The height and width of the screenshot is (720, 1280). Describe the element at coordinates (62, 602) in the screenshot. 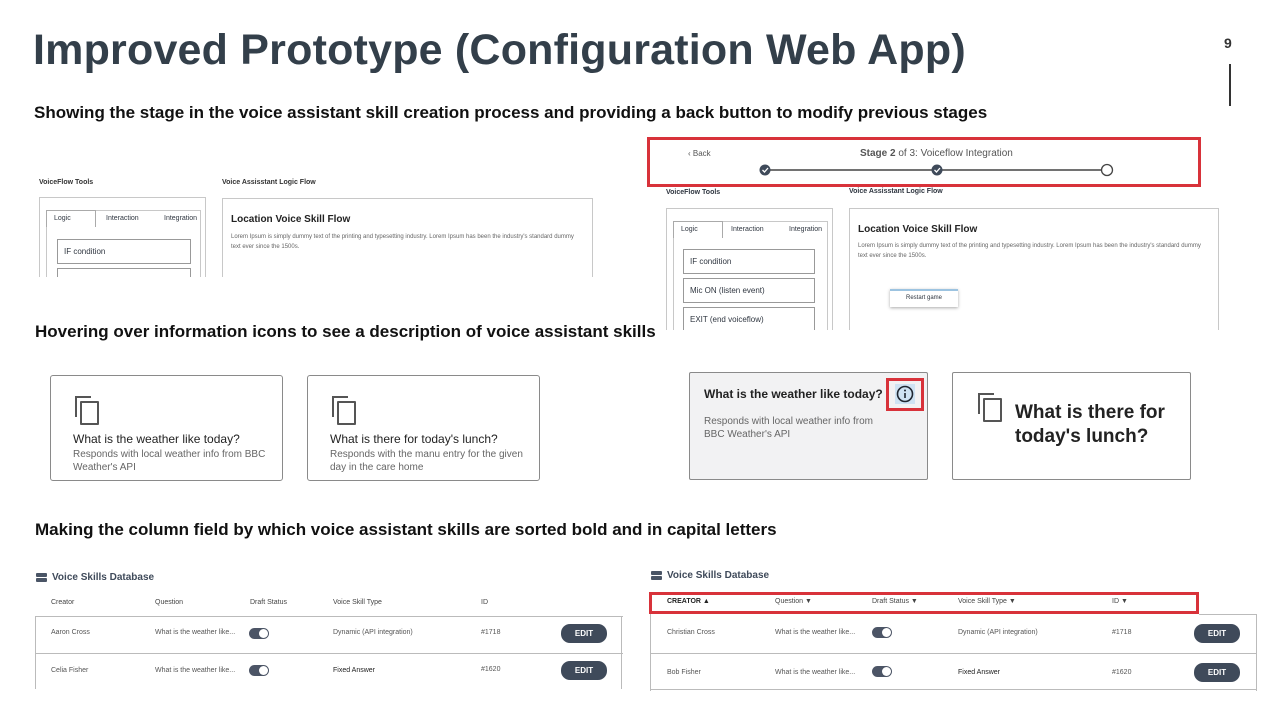

I see `col-creator: Creator` at that location.